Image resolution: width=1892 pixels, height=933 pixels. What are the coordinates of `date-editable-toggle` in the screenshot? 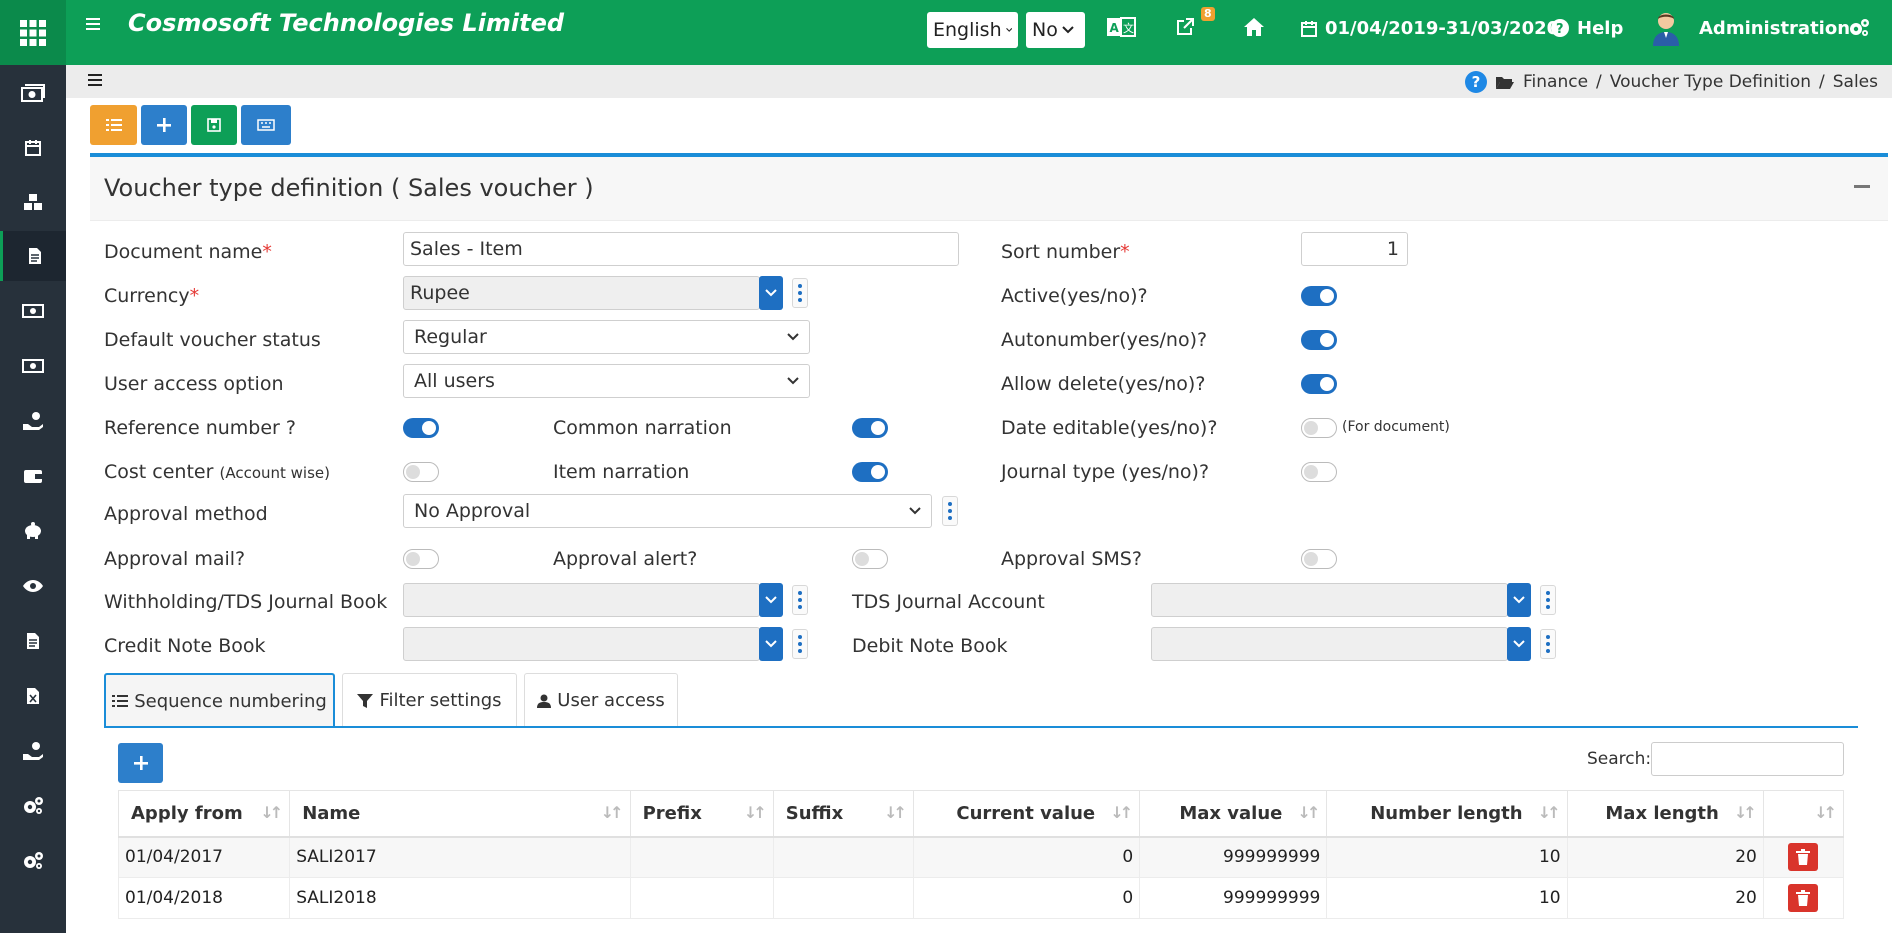 It's located at (1319, 428).